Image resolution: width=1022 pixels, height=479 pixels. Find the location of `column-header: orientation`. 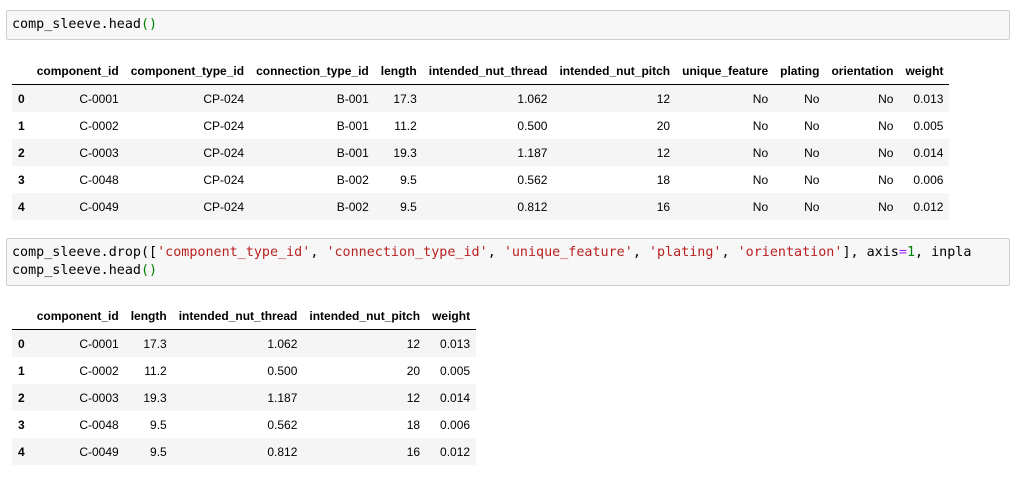

column-header: orientation is located at coordinates (862, 71).